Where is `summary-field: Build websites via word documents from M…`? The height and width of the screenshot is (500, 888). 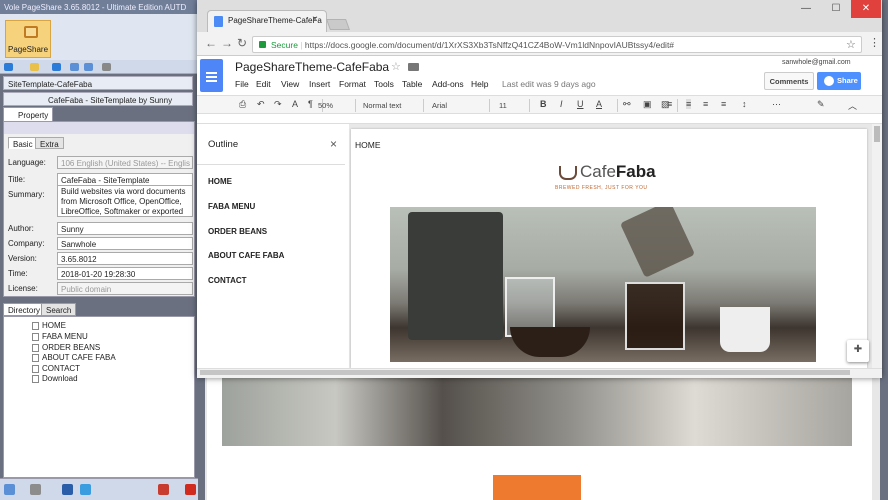 summary-field: Build websites via word documents from M… is located at coordinates (125, 201).